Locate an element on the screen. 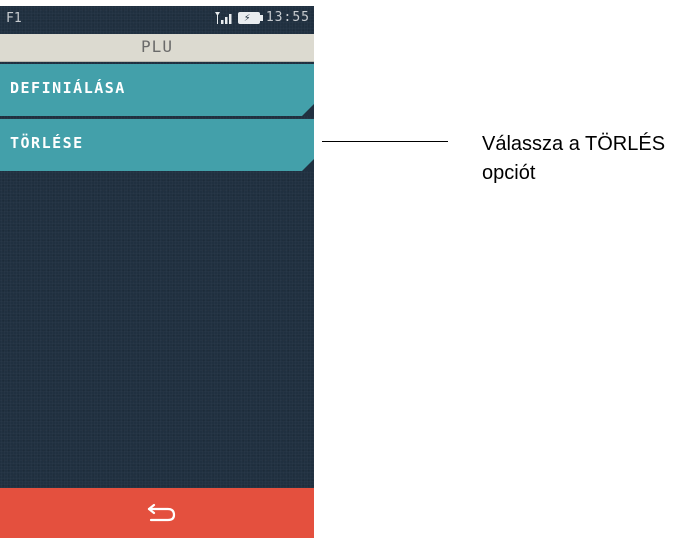  status-icons: ⚡ 13:55 is located at coordinates (262, 17).